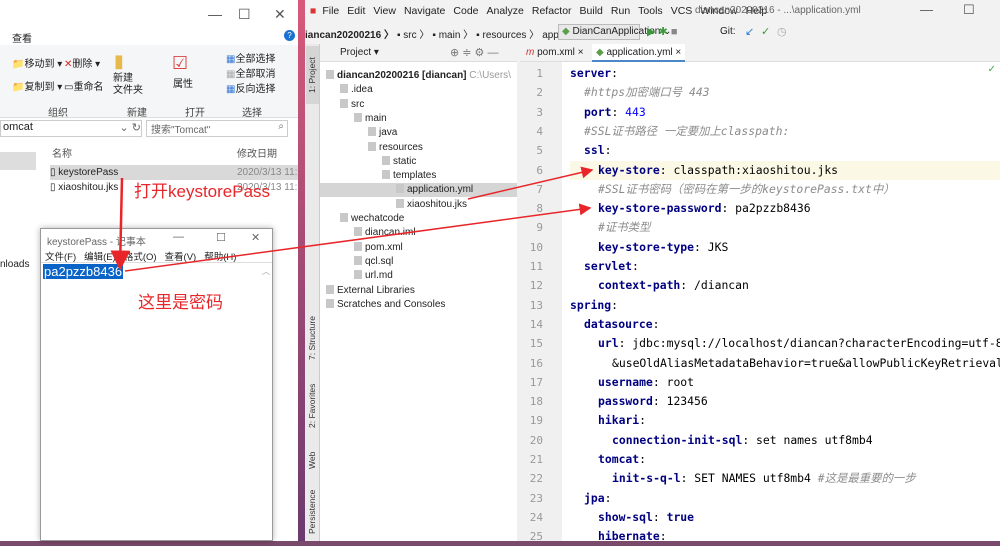  I want to click on annotation-open-keystorepass: 打开keystorePass, so click(202, 191).